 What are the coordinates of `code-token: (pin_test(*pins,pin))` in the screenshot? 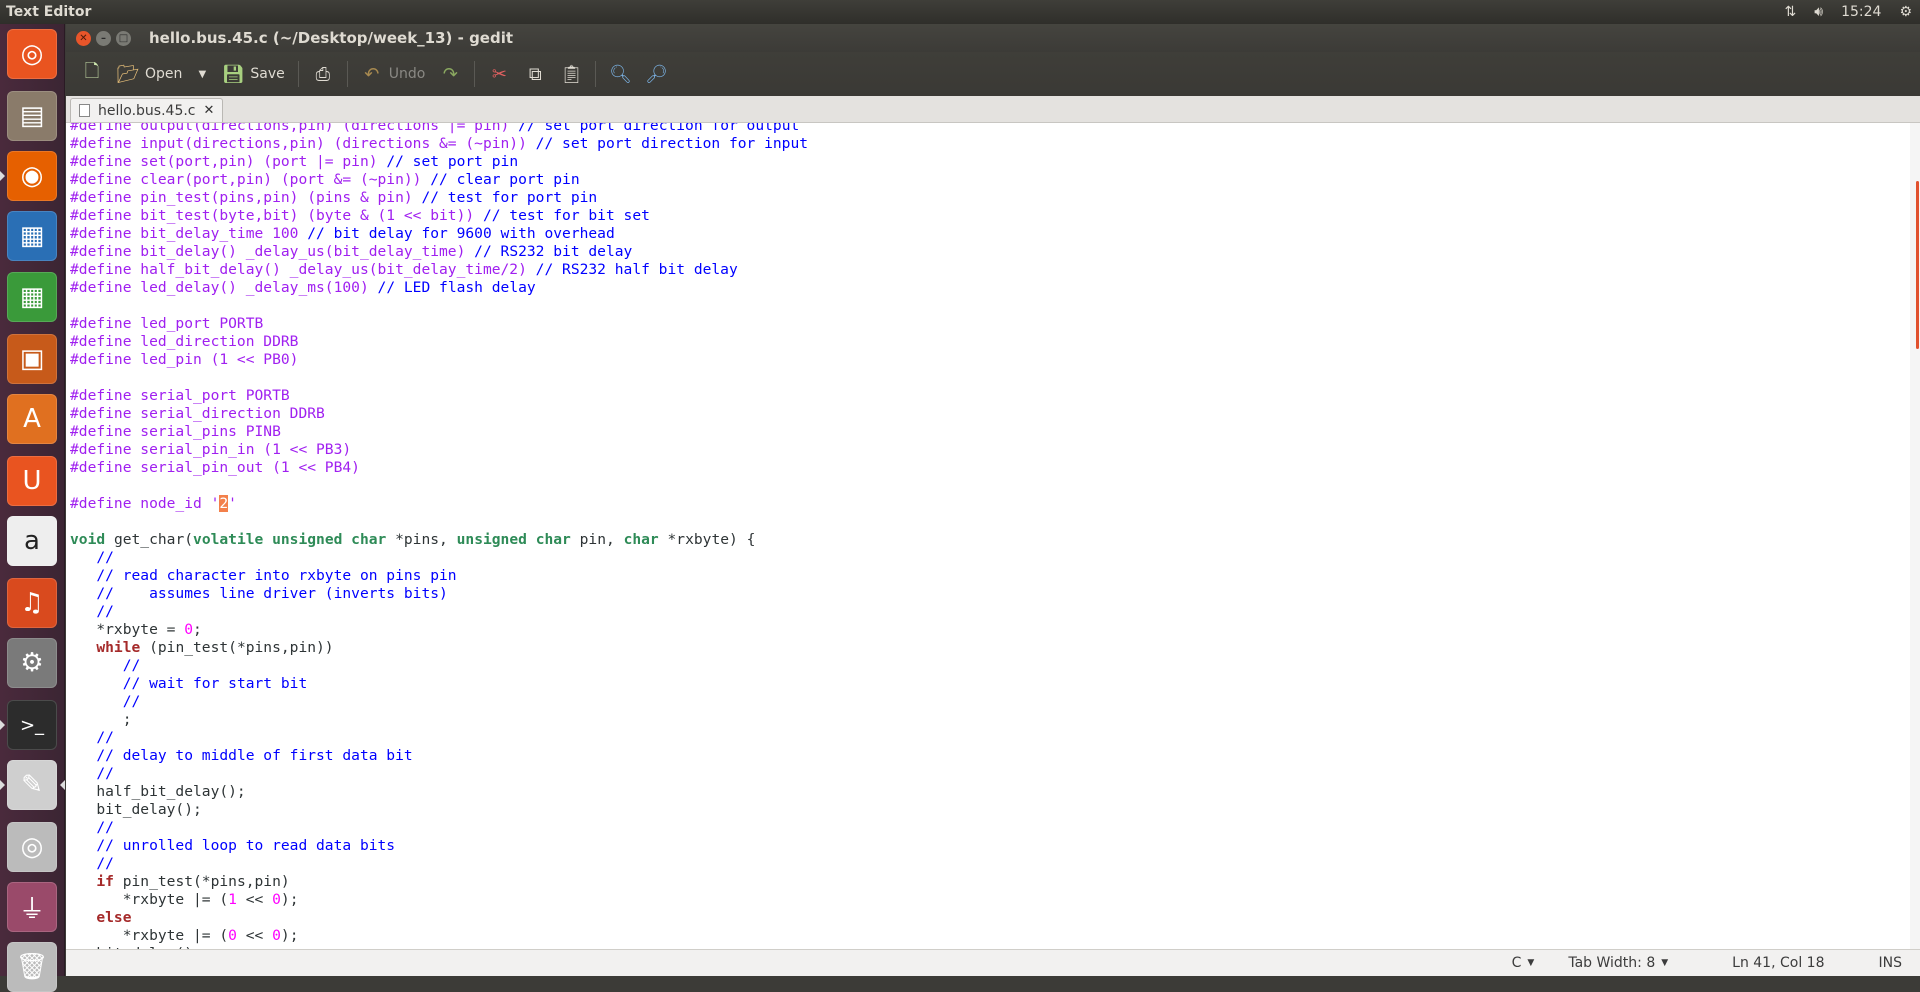 It's located at (236, 647).